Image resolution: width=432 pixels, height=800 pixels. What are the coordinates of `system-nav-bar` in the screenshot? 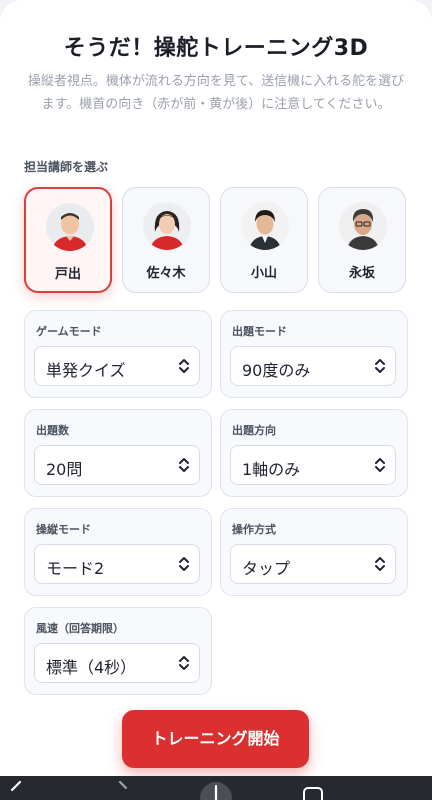 It's located at (216, 788).